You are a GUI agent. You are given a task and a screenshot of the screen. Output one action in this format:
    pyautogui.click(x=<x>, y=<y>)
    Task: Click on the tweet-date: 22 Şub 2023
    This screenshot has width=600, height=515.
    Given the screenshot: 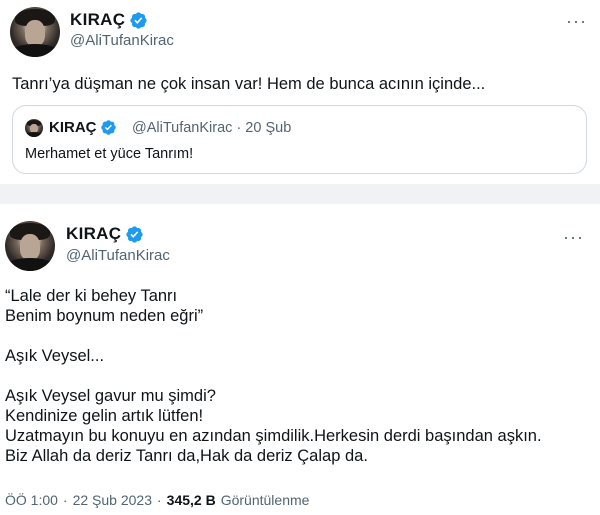 What is the action you would take?
    pyautogui.click(x=112, y=500)
    